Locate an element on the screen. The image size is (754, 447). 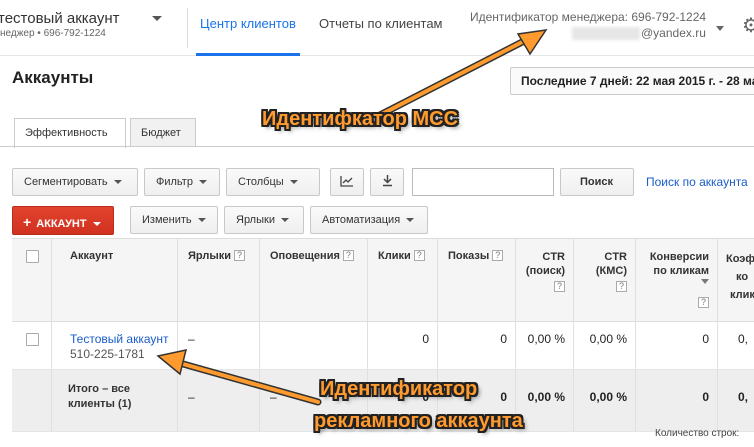
search-accounts-link: Поиск по аккаунта is located at coordinates (697, 182).